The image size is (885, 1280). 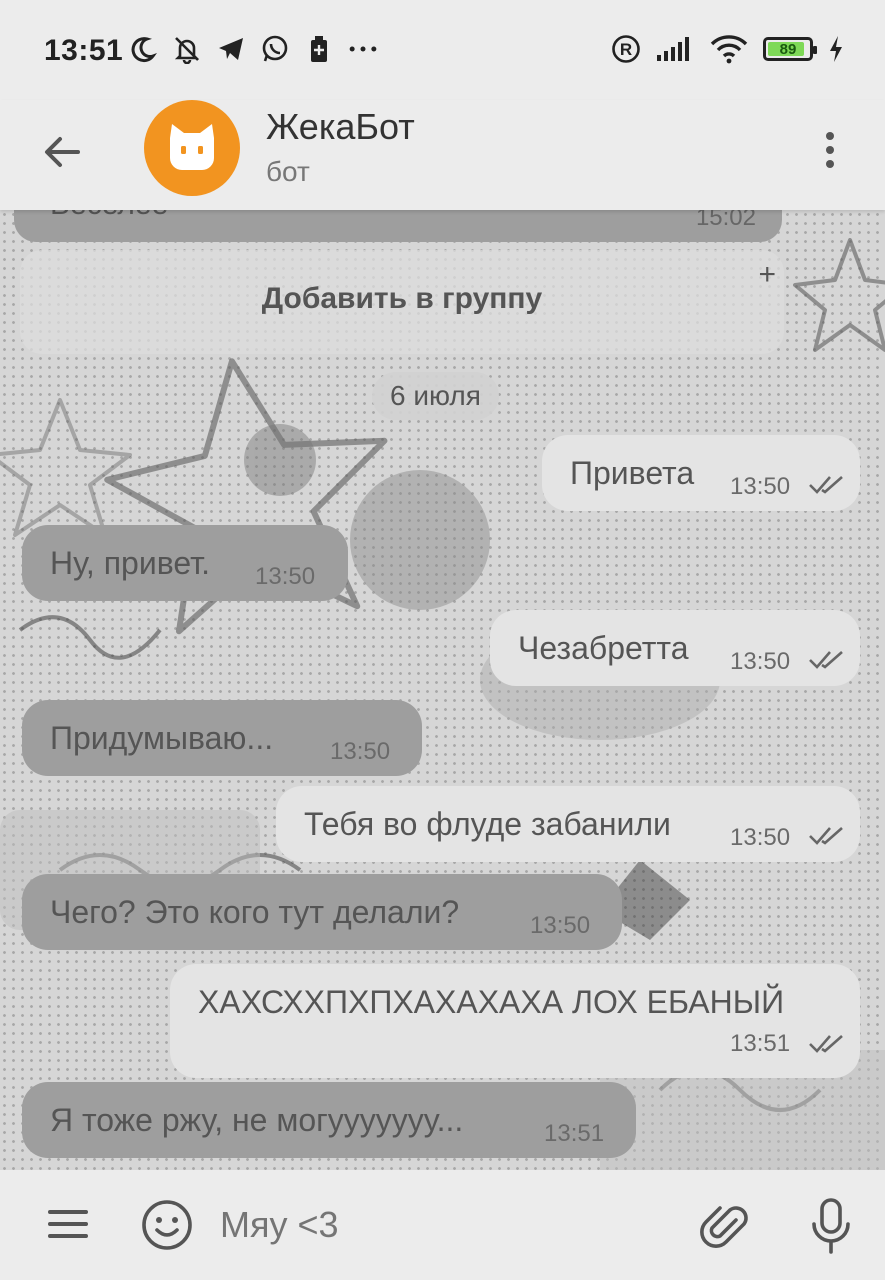 I want to click on message-text: Ну, привет., so click(x=130, y=563).